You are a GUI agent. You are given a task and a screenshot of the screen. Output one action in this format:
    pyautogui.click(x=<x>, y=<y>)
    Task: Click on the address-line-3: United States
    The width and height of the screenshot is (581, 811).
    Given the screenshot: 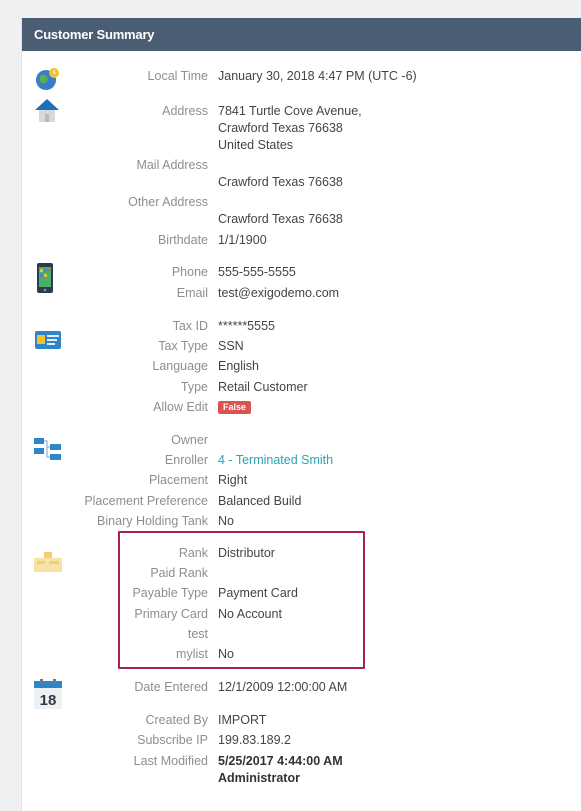 What is the action you would take?
    pyautogui.click(x=256, y=145)
    